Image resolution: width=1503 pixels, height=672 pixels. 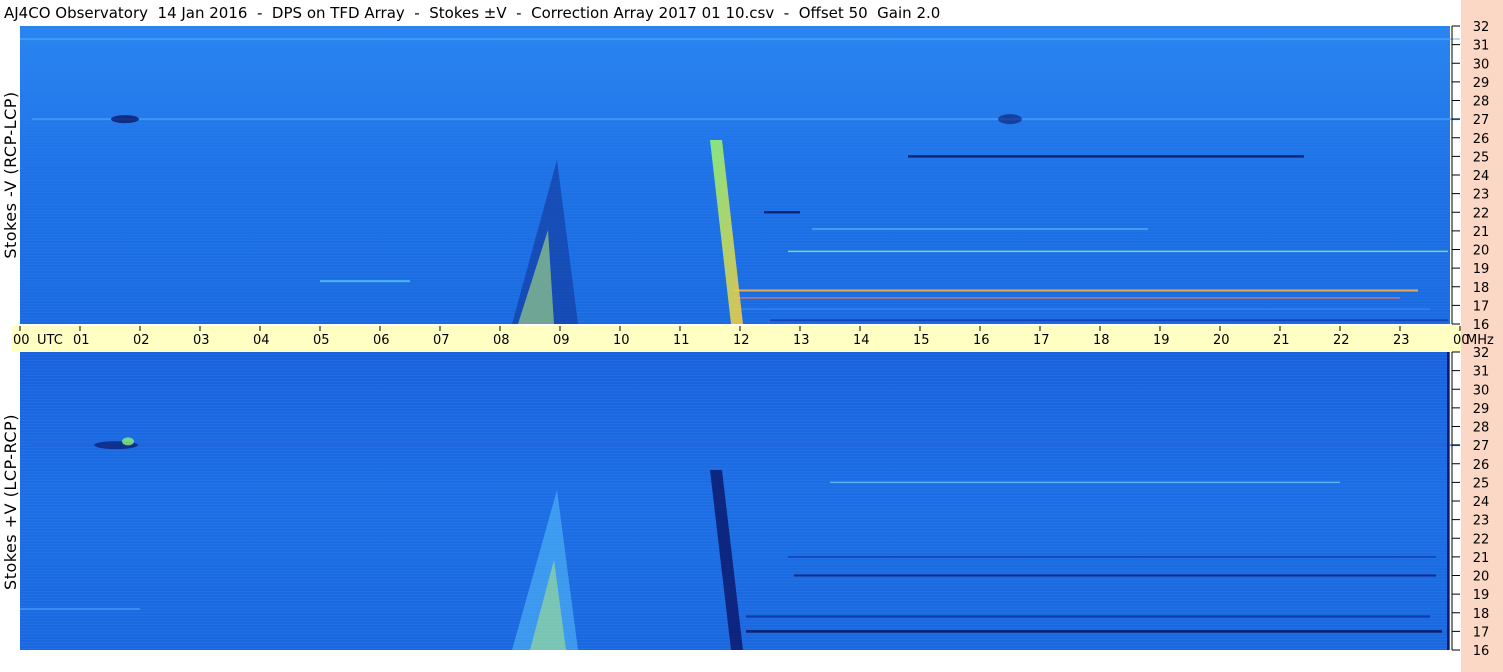 I want to click on top-mhz-axis: 16 17 18 19 20 21 22 23 24 25 26 27 28 29 30 31 32, so click(x=1470, y=176).